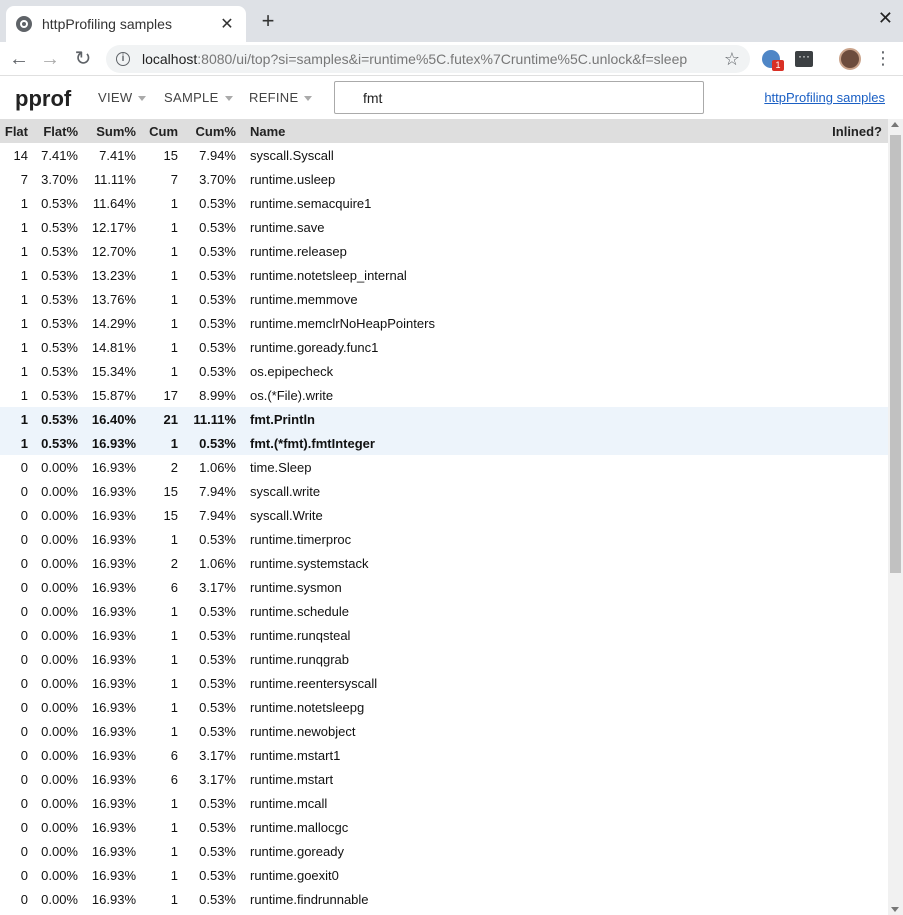  What do you see at coordinates (444, 203) in the screenshot?
I see `table-row: 1 0.53% 11.64% 1 0.53% runtime.semacquire1` at bounding box center [444, 203].